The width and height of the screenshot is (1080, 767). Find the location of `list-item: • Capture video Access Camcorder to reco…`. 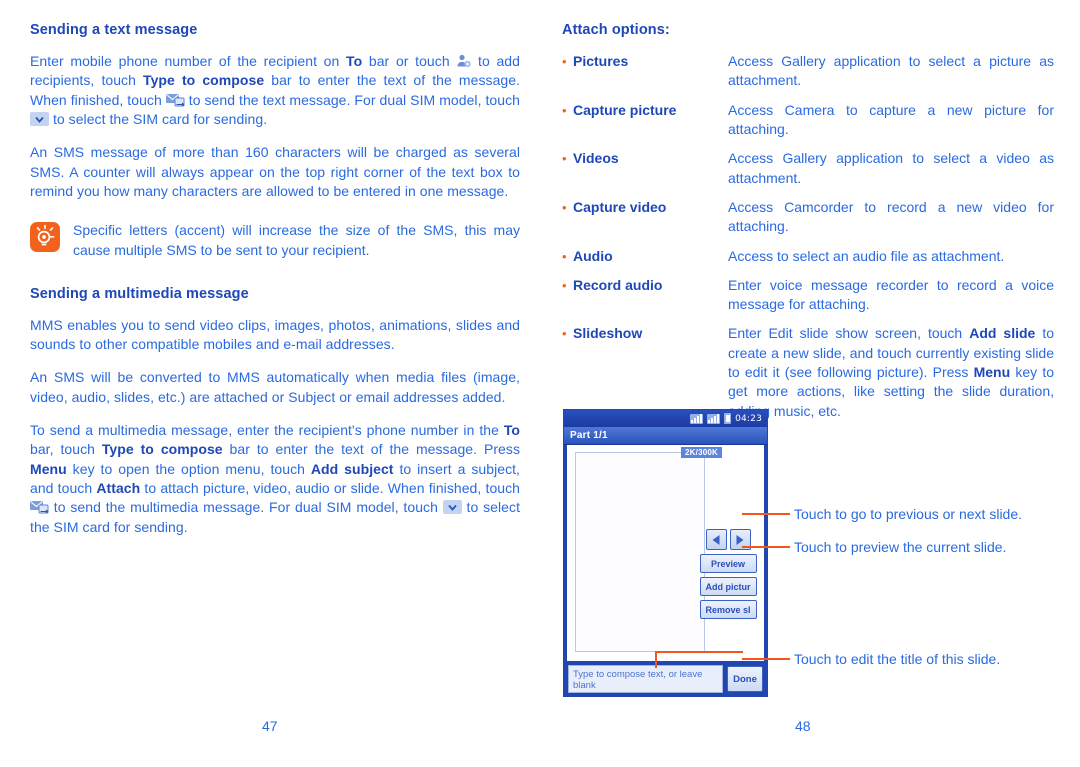

list-item: • Capture video Access Camcorder to reco… is located at coordinates (808, 217).